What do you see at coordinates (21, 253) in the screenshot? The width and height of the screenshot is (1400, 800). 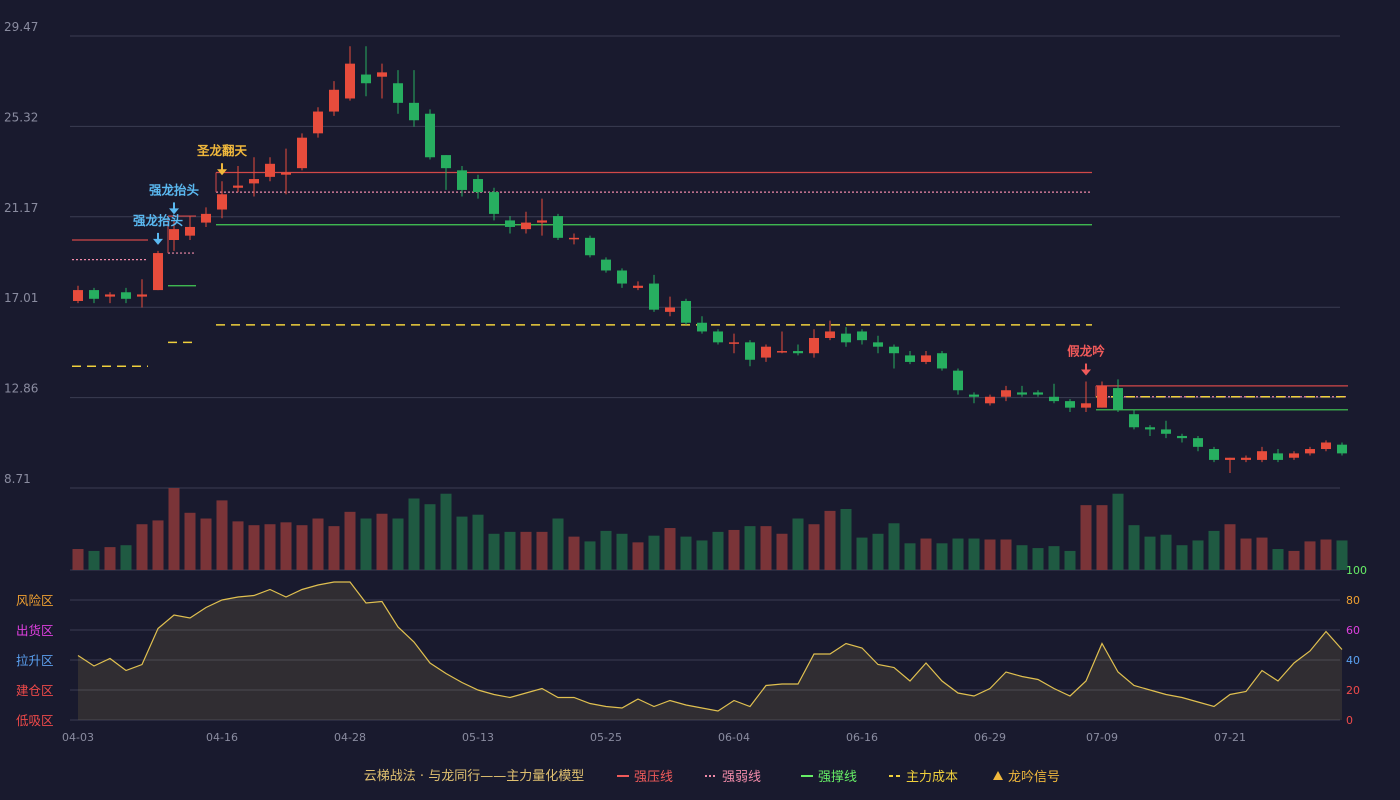 I see `price-axis: 29.47 25.32 21.17 17.01 12.86 8.71` at bounding box center [21, 253].